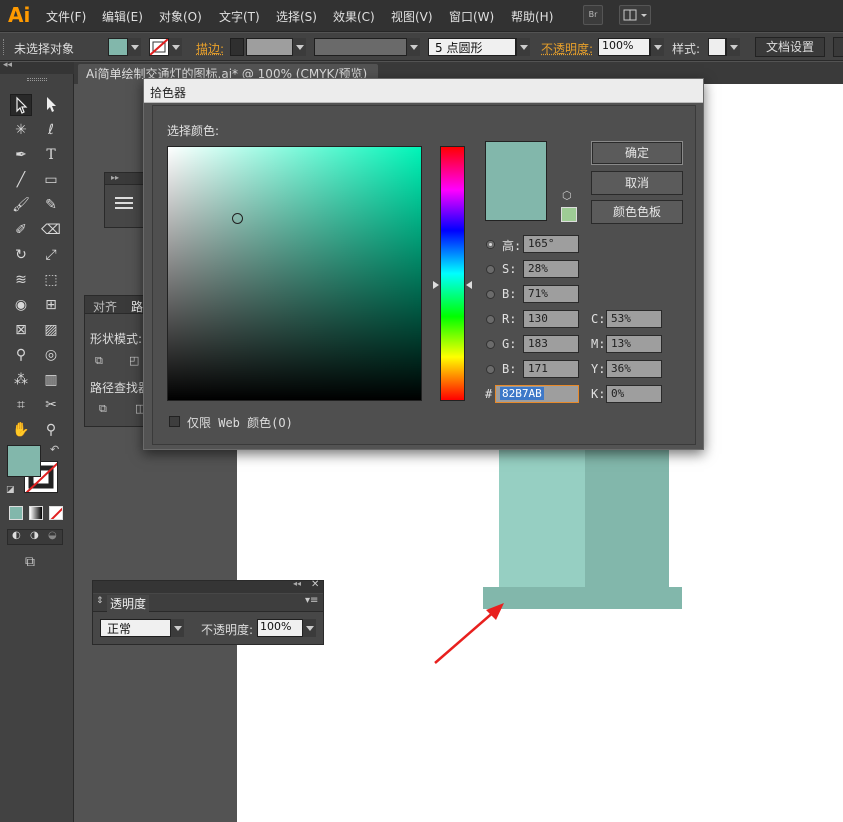  Describe the element at coordinates (635, 15) in the screenshot. I see `arrange-documents-button` at that location.